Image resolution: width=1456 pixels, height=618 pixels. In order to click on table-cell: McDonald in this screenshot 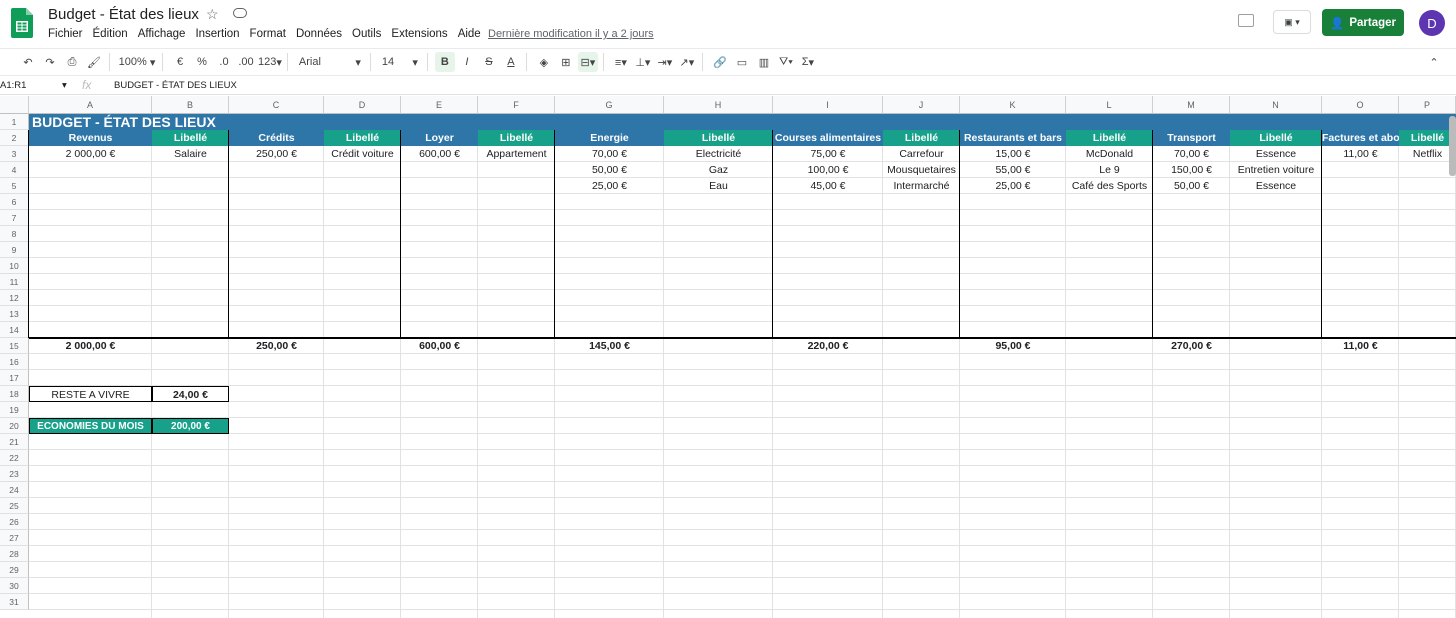, I will do `click(1109, 154)`.